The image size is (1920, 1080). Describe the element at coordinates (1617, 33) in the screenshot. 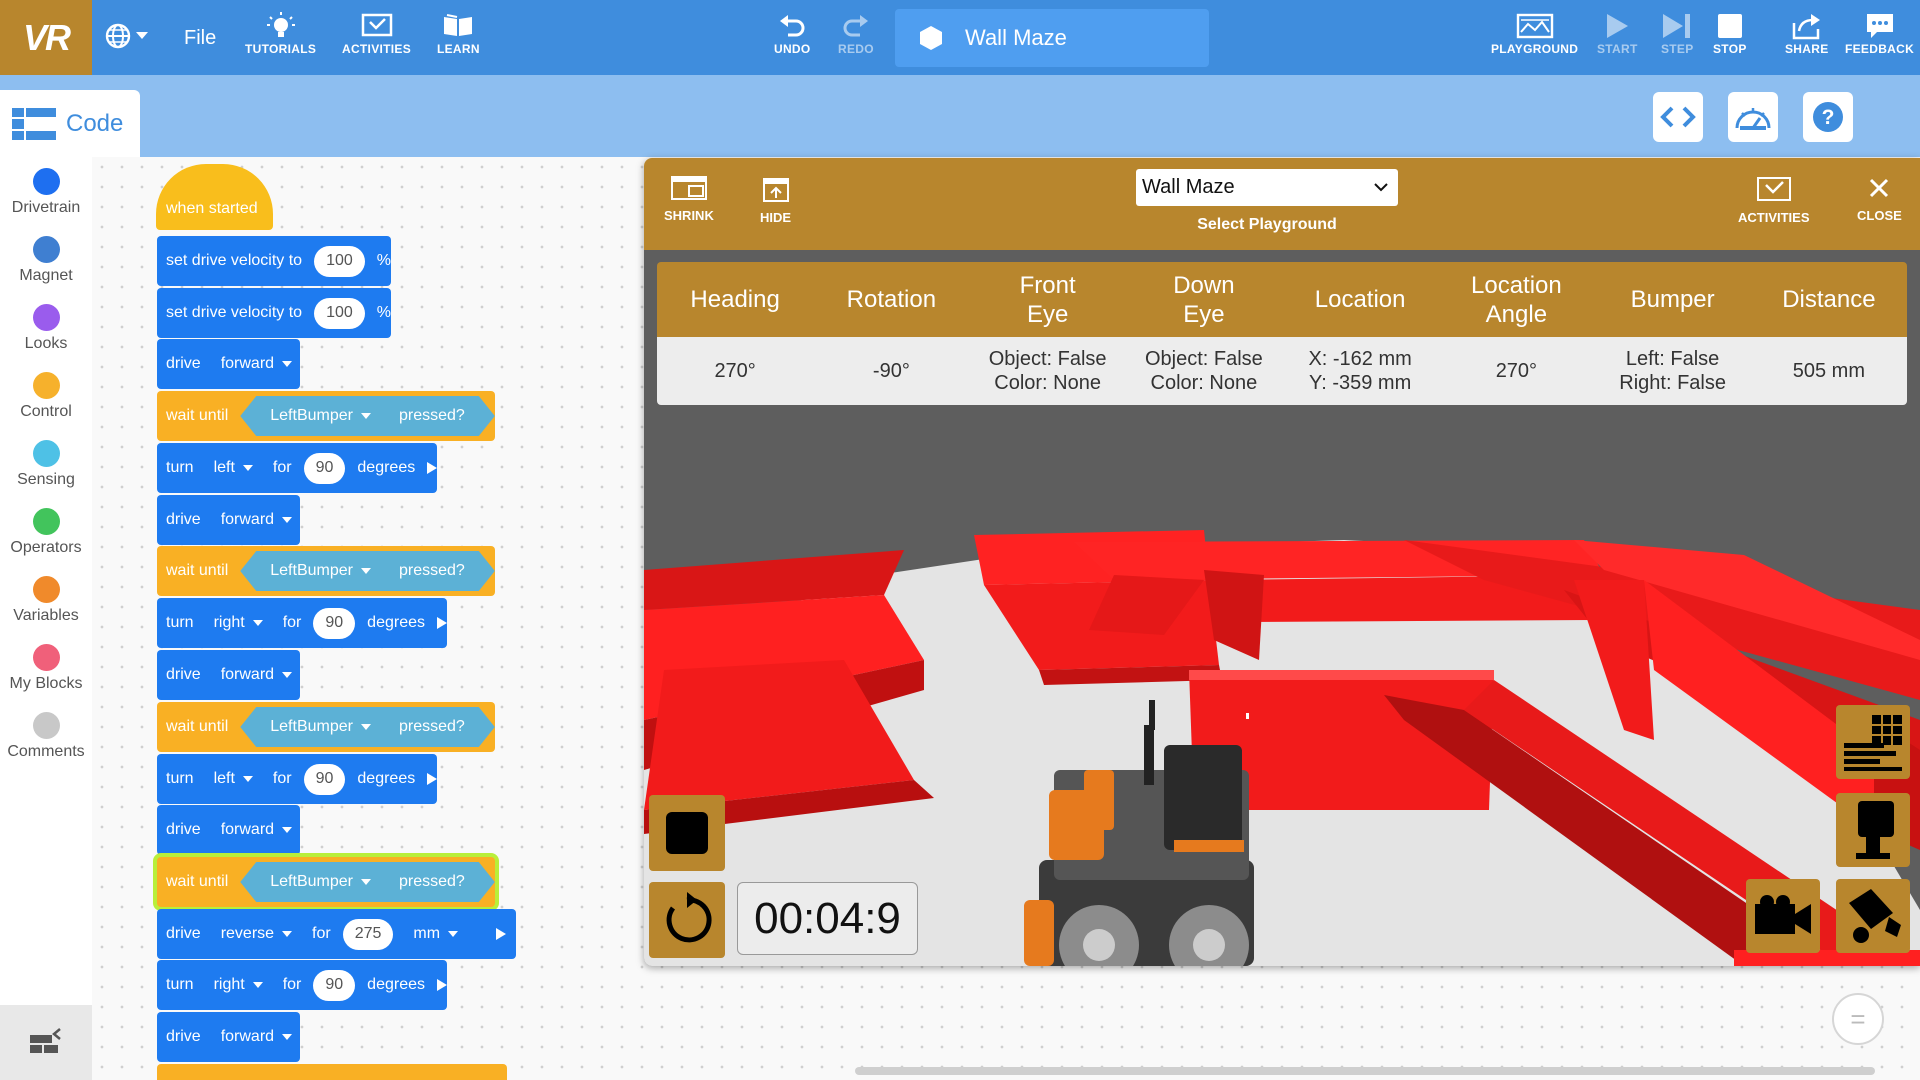

I see `start-button: START` at that location.